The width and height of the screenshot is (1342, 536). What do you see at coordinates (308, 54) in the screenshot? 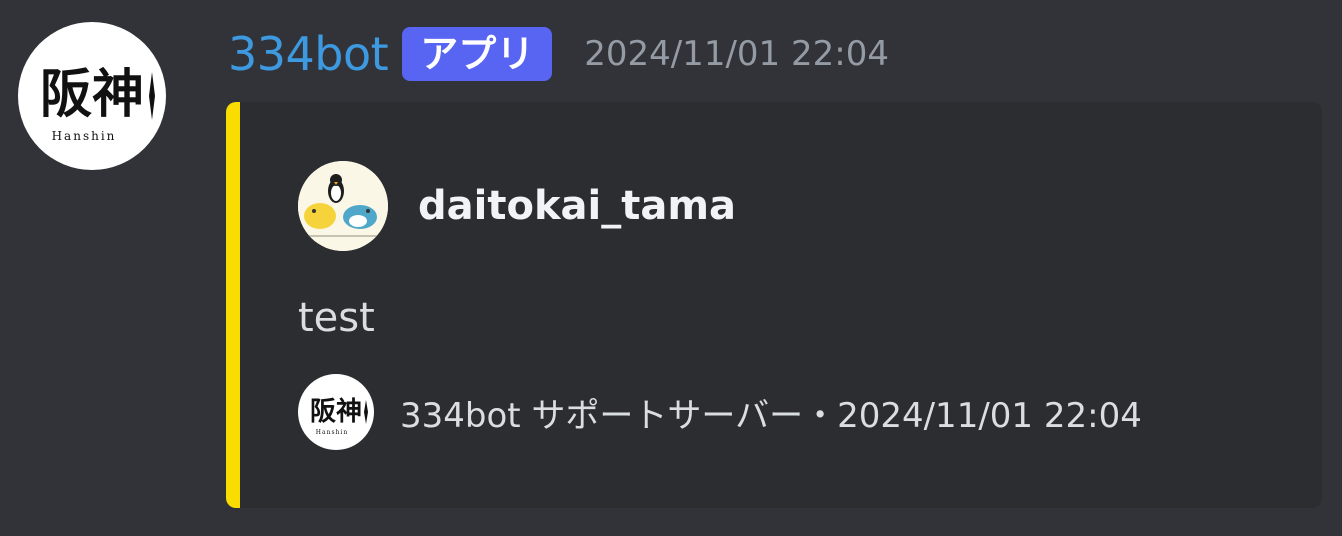
I see `username: 334bot` at bounding box center [308, 54].